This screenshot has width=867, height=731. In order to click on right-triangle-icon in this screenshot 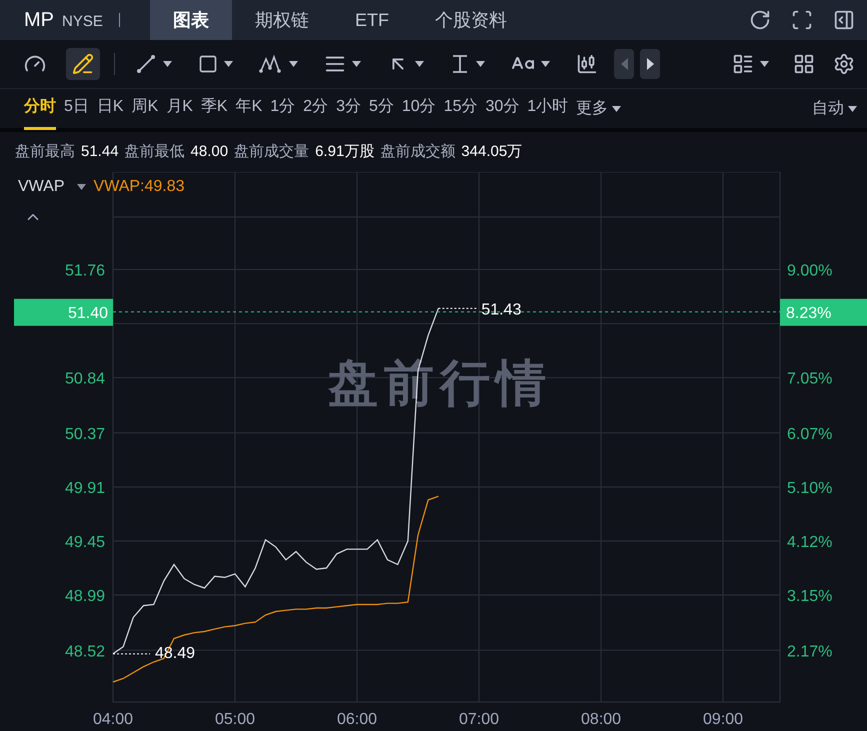, I will do `click(650, 64)`.